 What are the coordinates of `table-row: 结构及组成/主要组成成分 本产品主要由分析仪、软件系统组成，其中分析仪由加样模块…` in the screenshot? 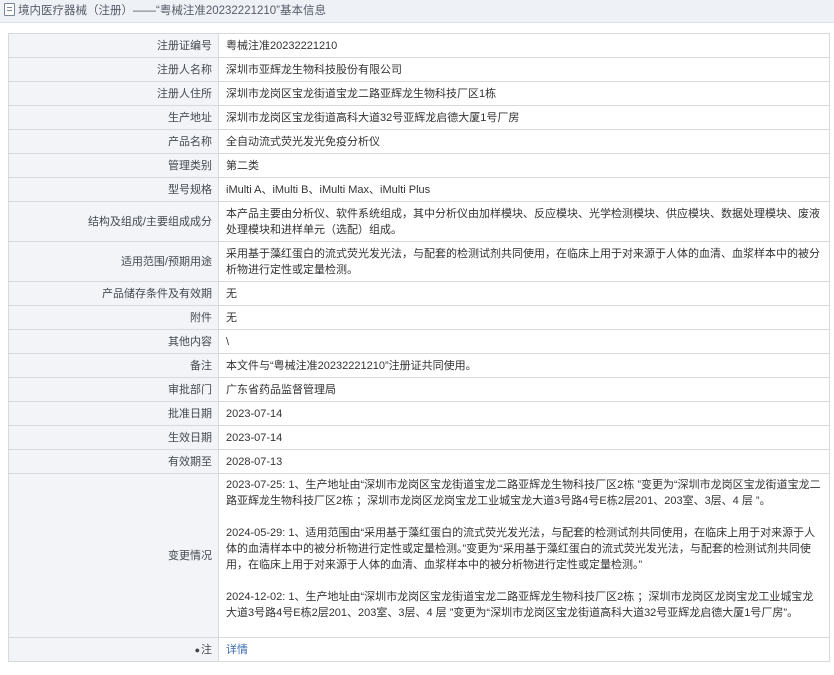 It's located at (419, 221).